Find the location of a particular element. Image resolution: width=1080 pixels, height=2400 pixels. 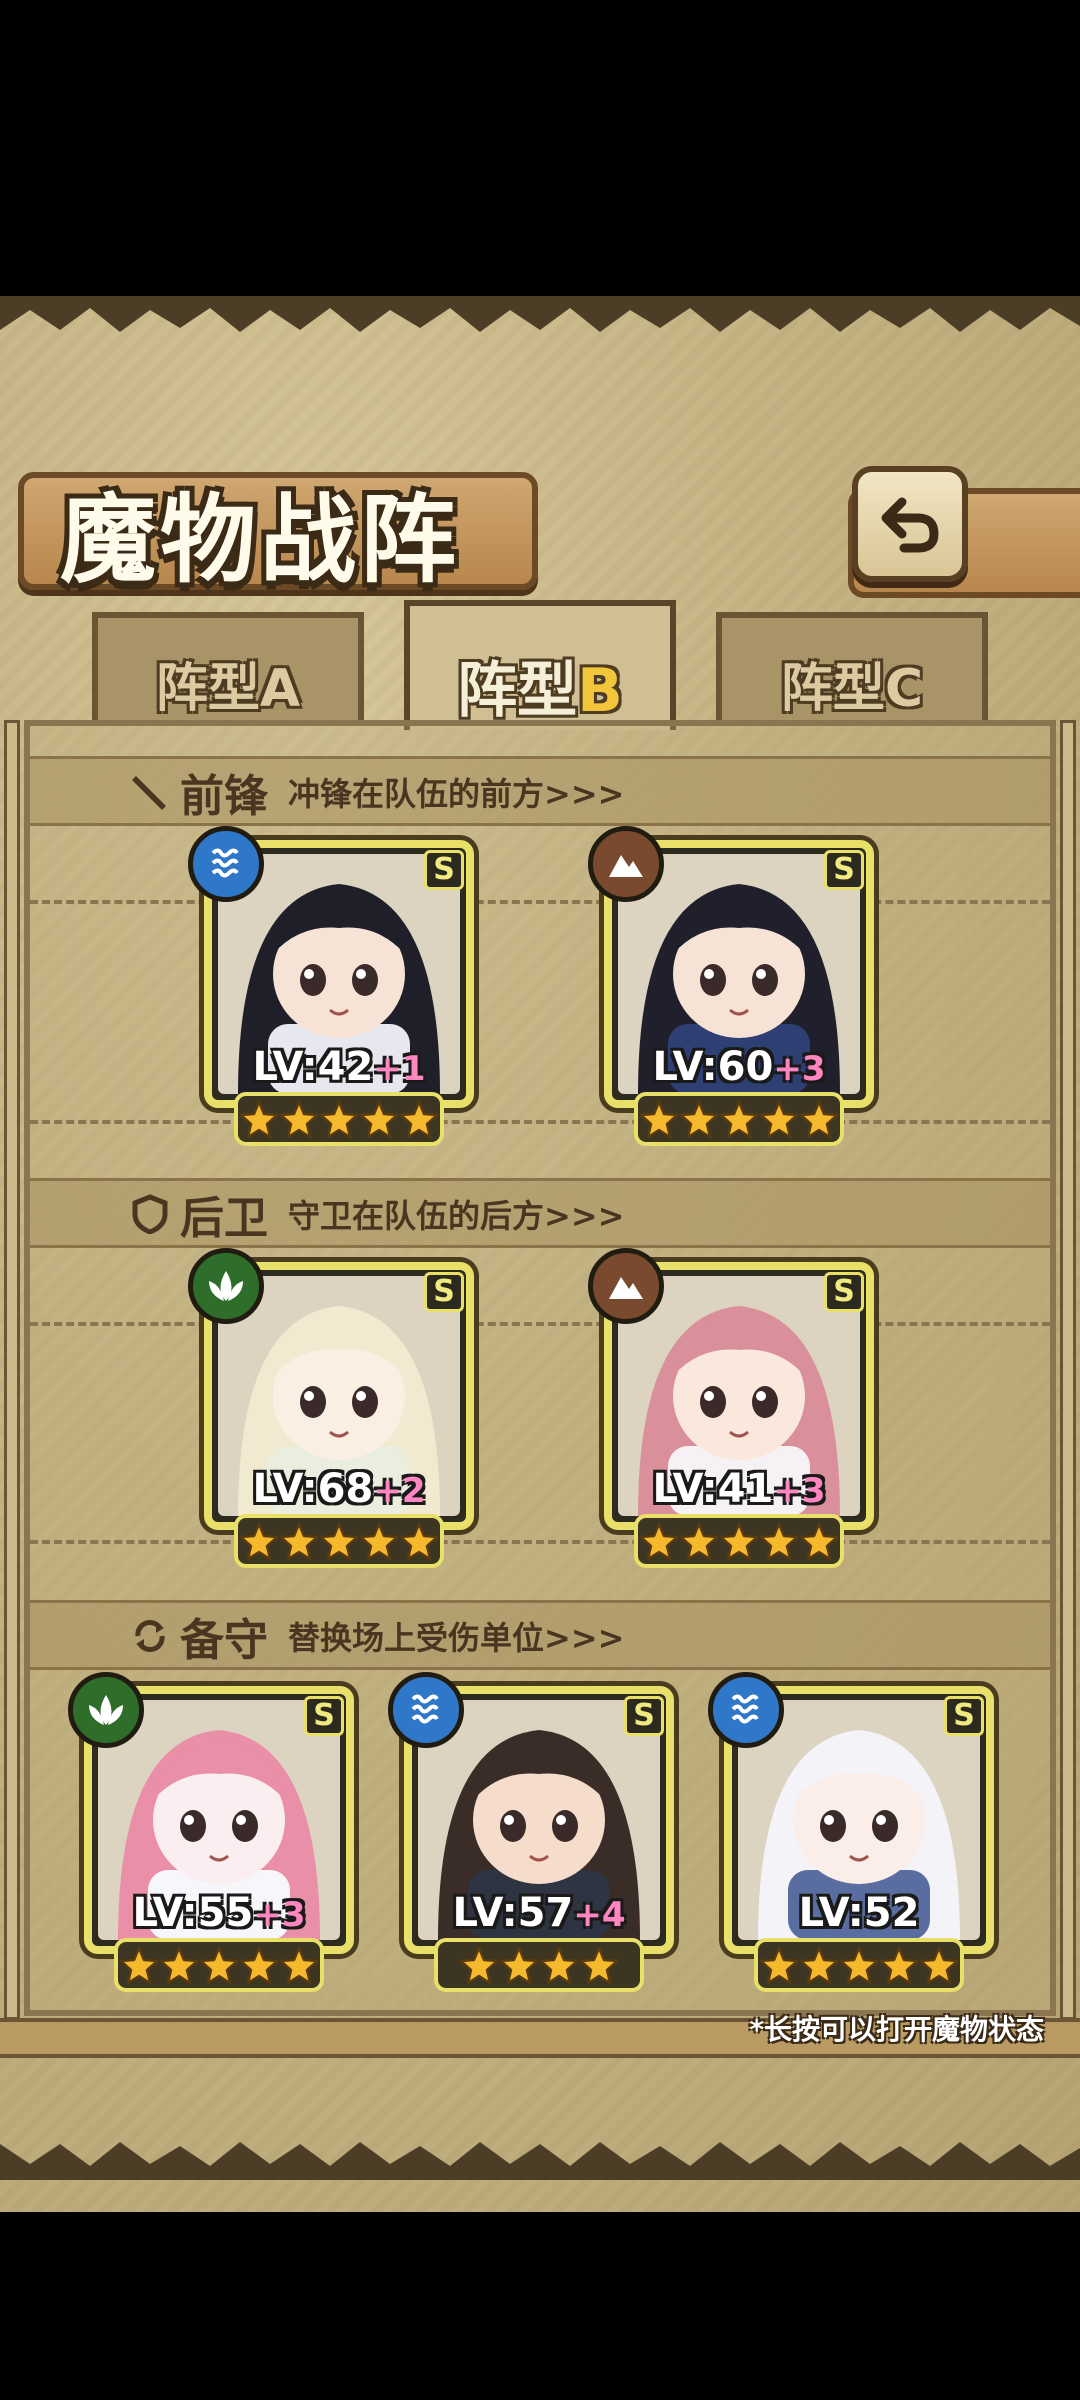

level-value: LV:52 is located at coordinates (859, 1913).